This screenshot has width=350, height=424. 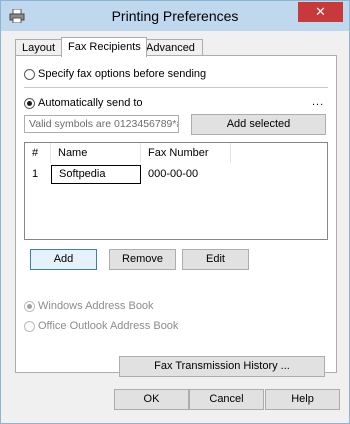 What do you see at coordinates (215, 259) in the screenshot?
I see `edit-button: Edit` at bounding box center [215, 259].